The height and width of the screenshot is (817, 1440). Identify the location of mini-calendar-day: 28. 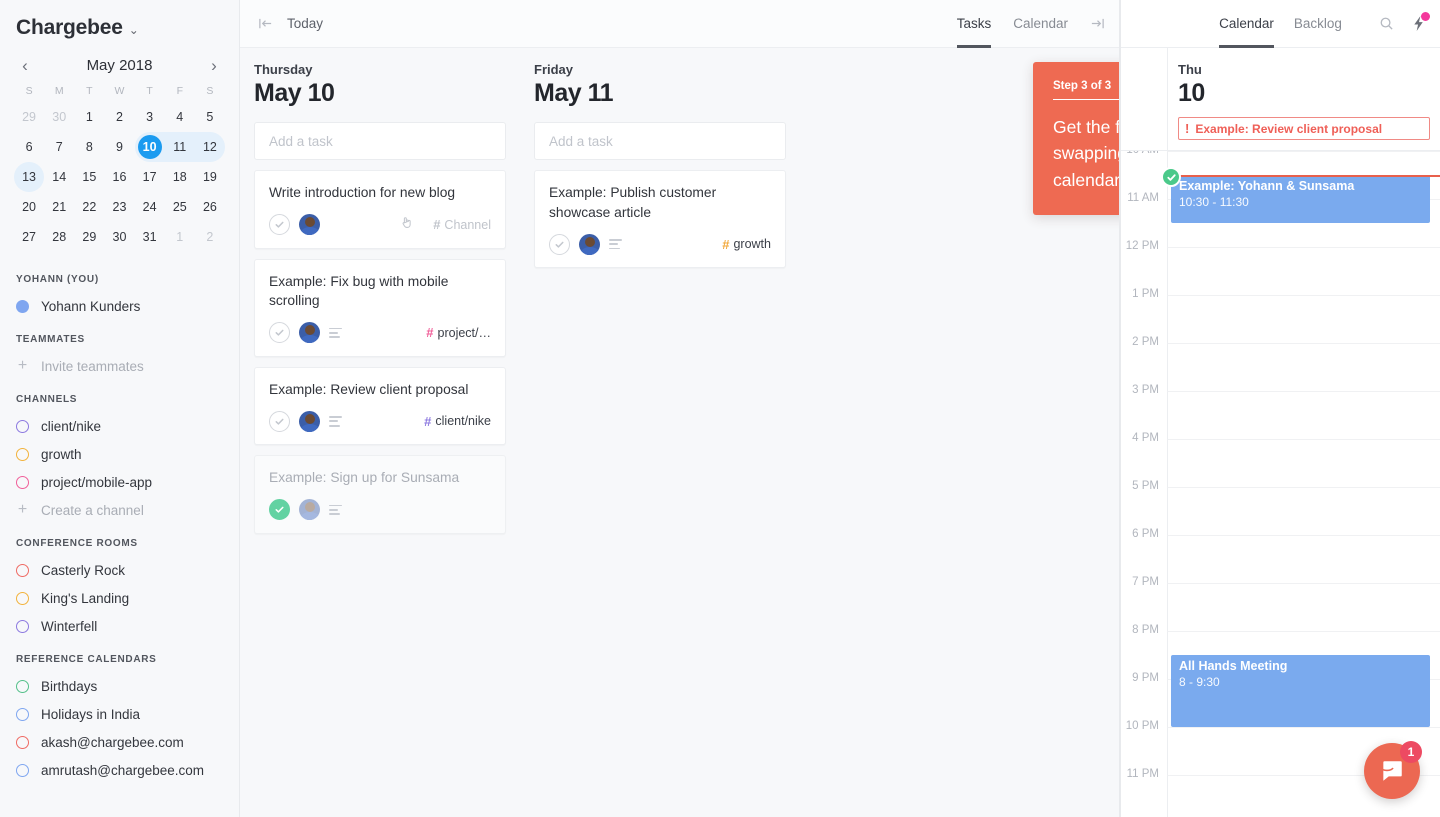
(59, 237).